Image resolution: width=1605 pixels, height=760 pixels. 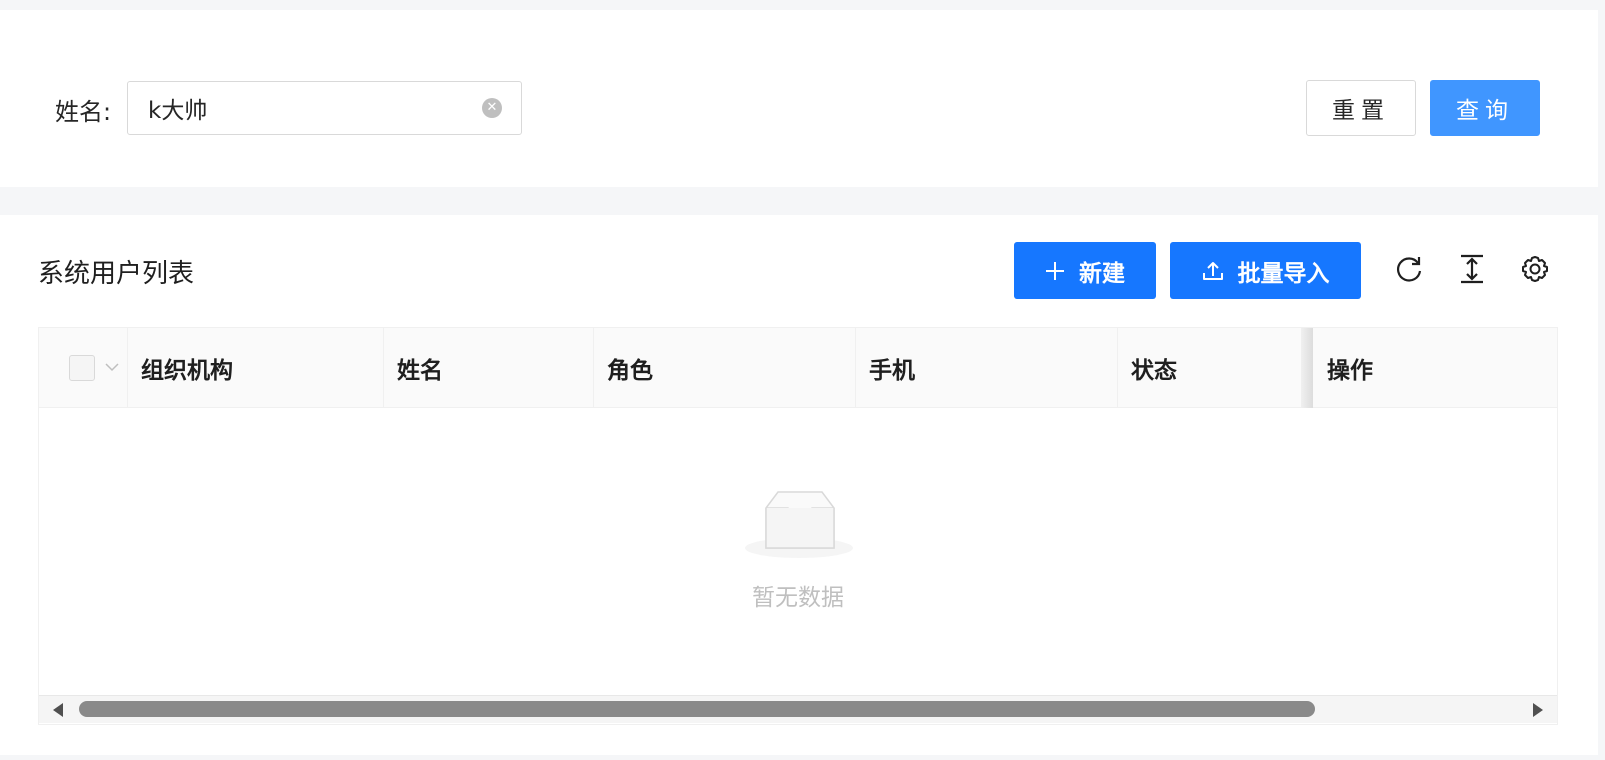 I want to click on table-title: 系统用户列表, so click(x=116, y=274).